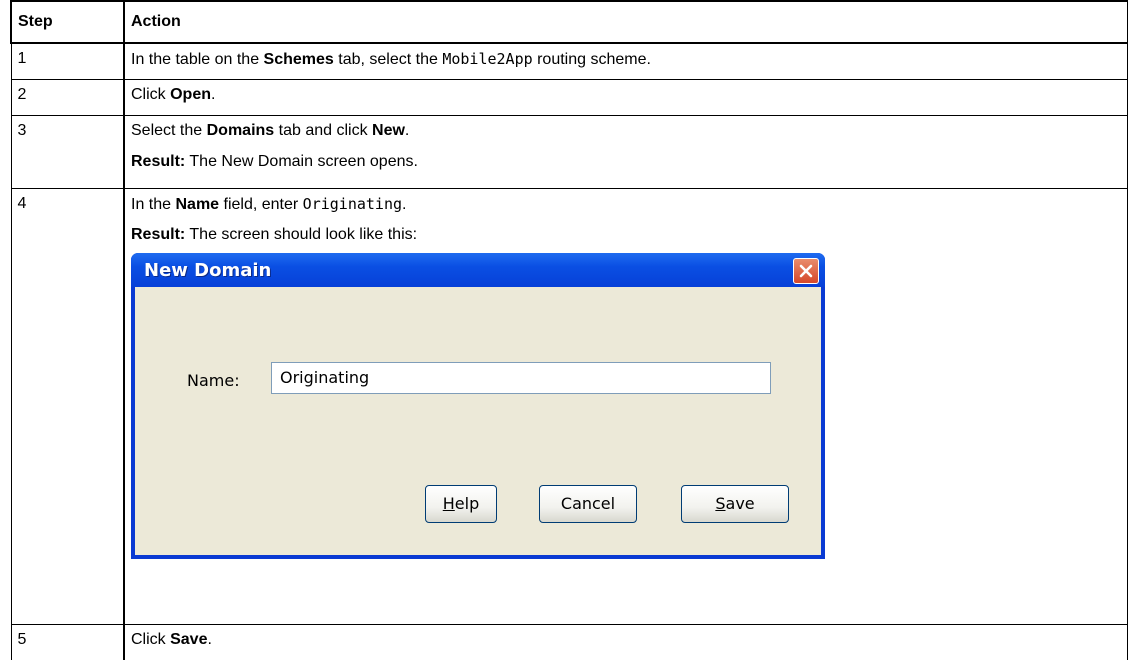 This screenshot has height=660, width=1132. I want to click on table-row: 2 Click Open., so click(569, 97).